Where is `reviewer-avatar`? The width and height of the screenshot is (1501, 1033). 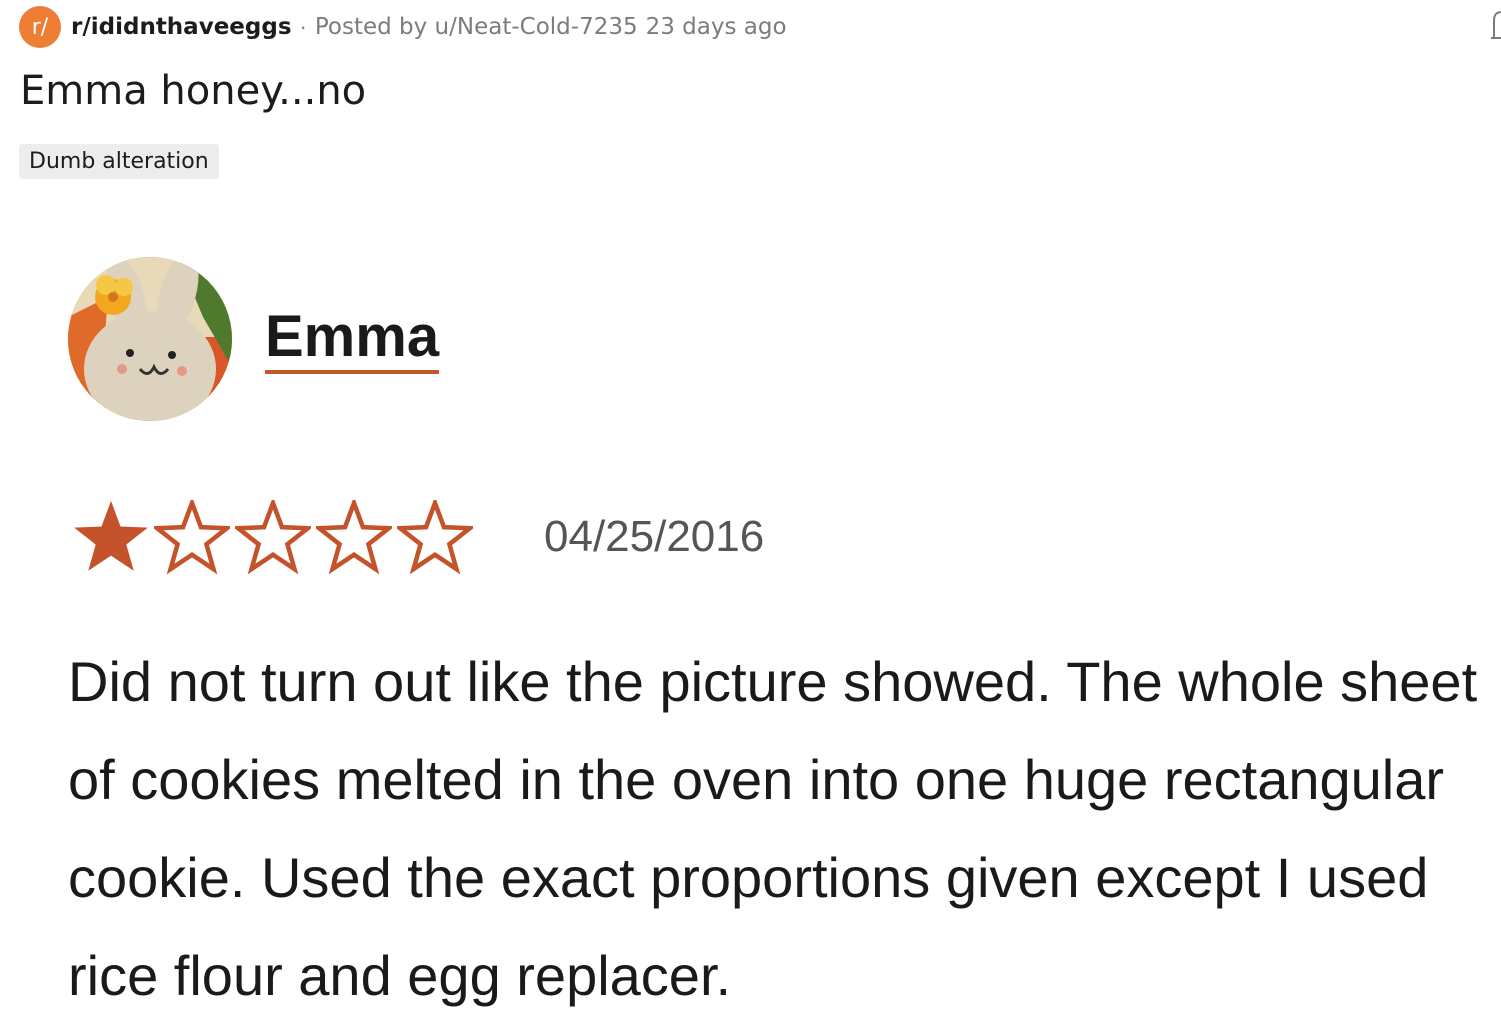
reviewer-avatar is located at coordinates (150, 339).